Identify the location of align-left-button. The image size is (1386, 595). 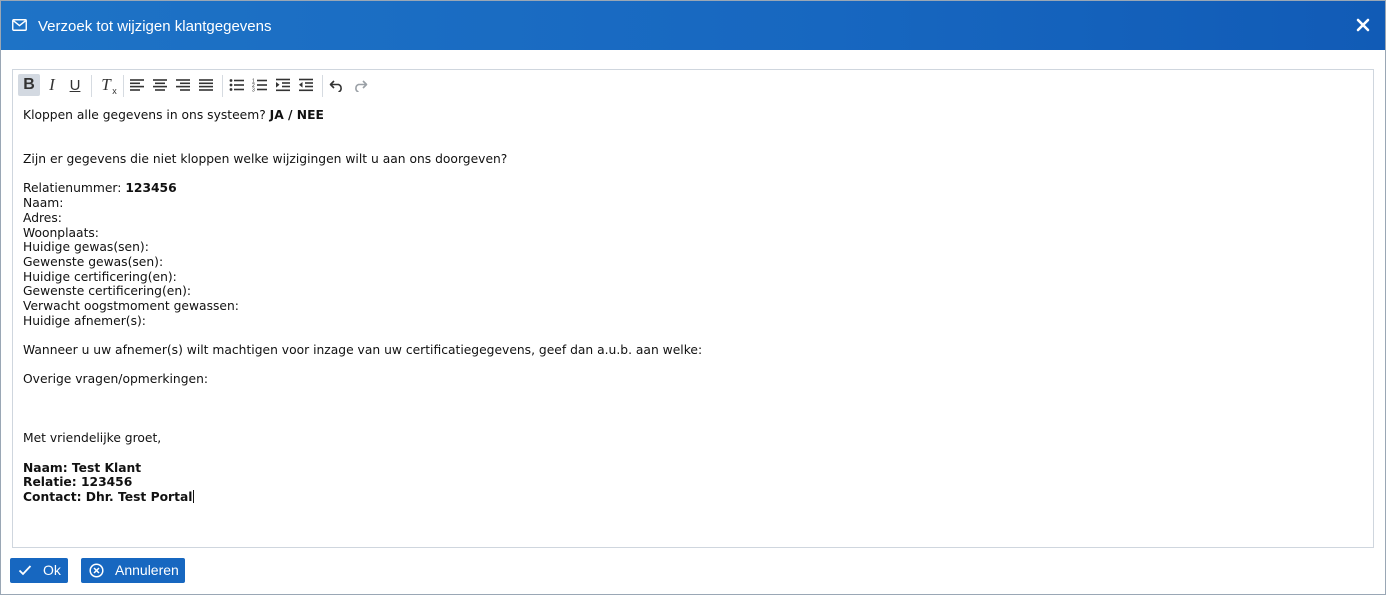
(137, 85).